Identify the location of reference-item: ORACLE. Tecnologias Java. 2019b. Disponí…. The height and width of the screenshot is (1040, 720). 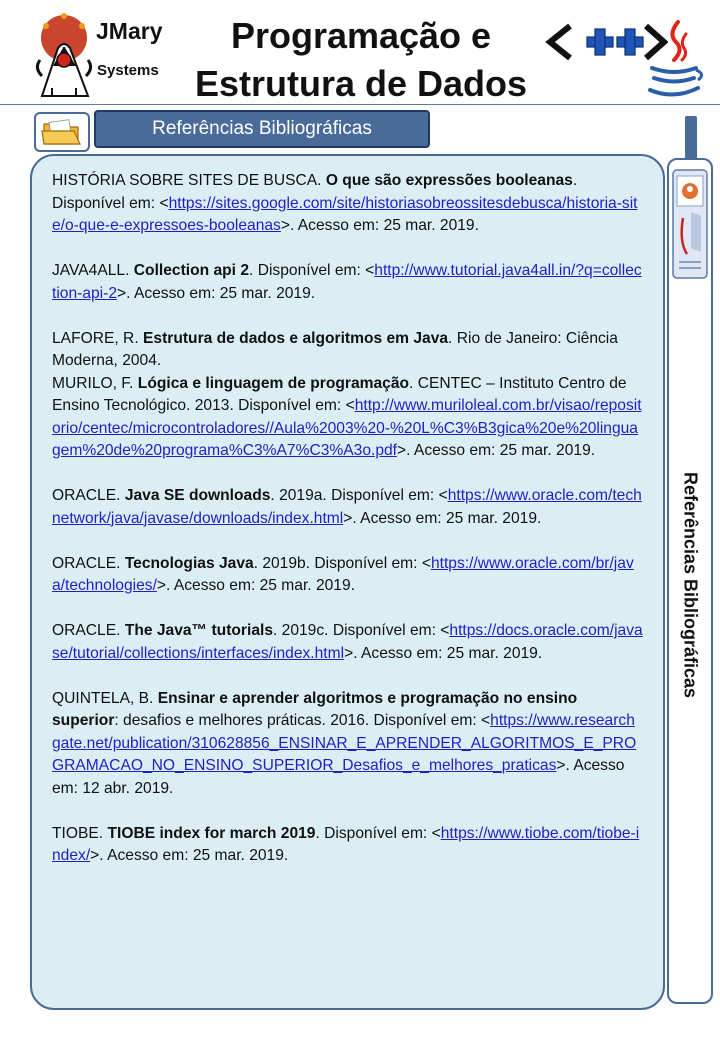
(343, 574).